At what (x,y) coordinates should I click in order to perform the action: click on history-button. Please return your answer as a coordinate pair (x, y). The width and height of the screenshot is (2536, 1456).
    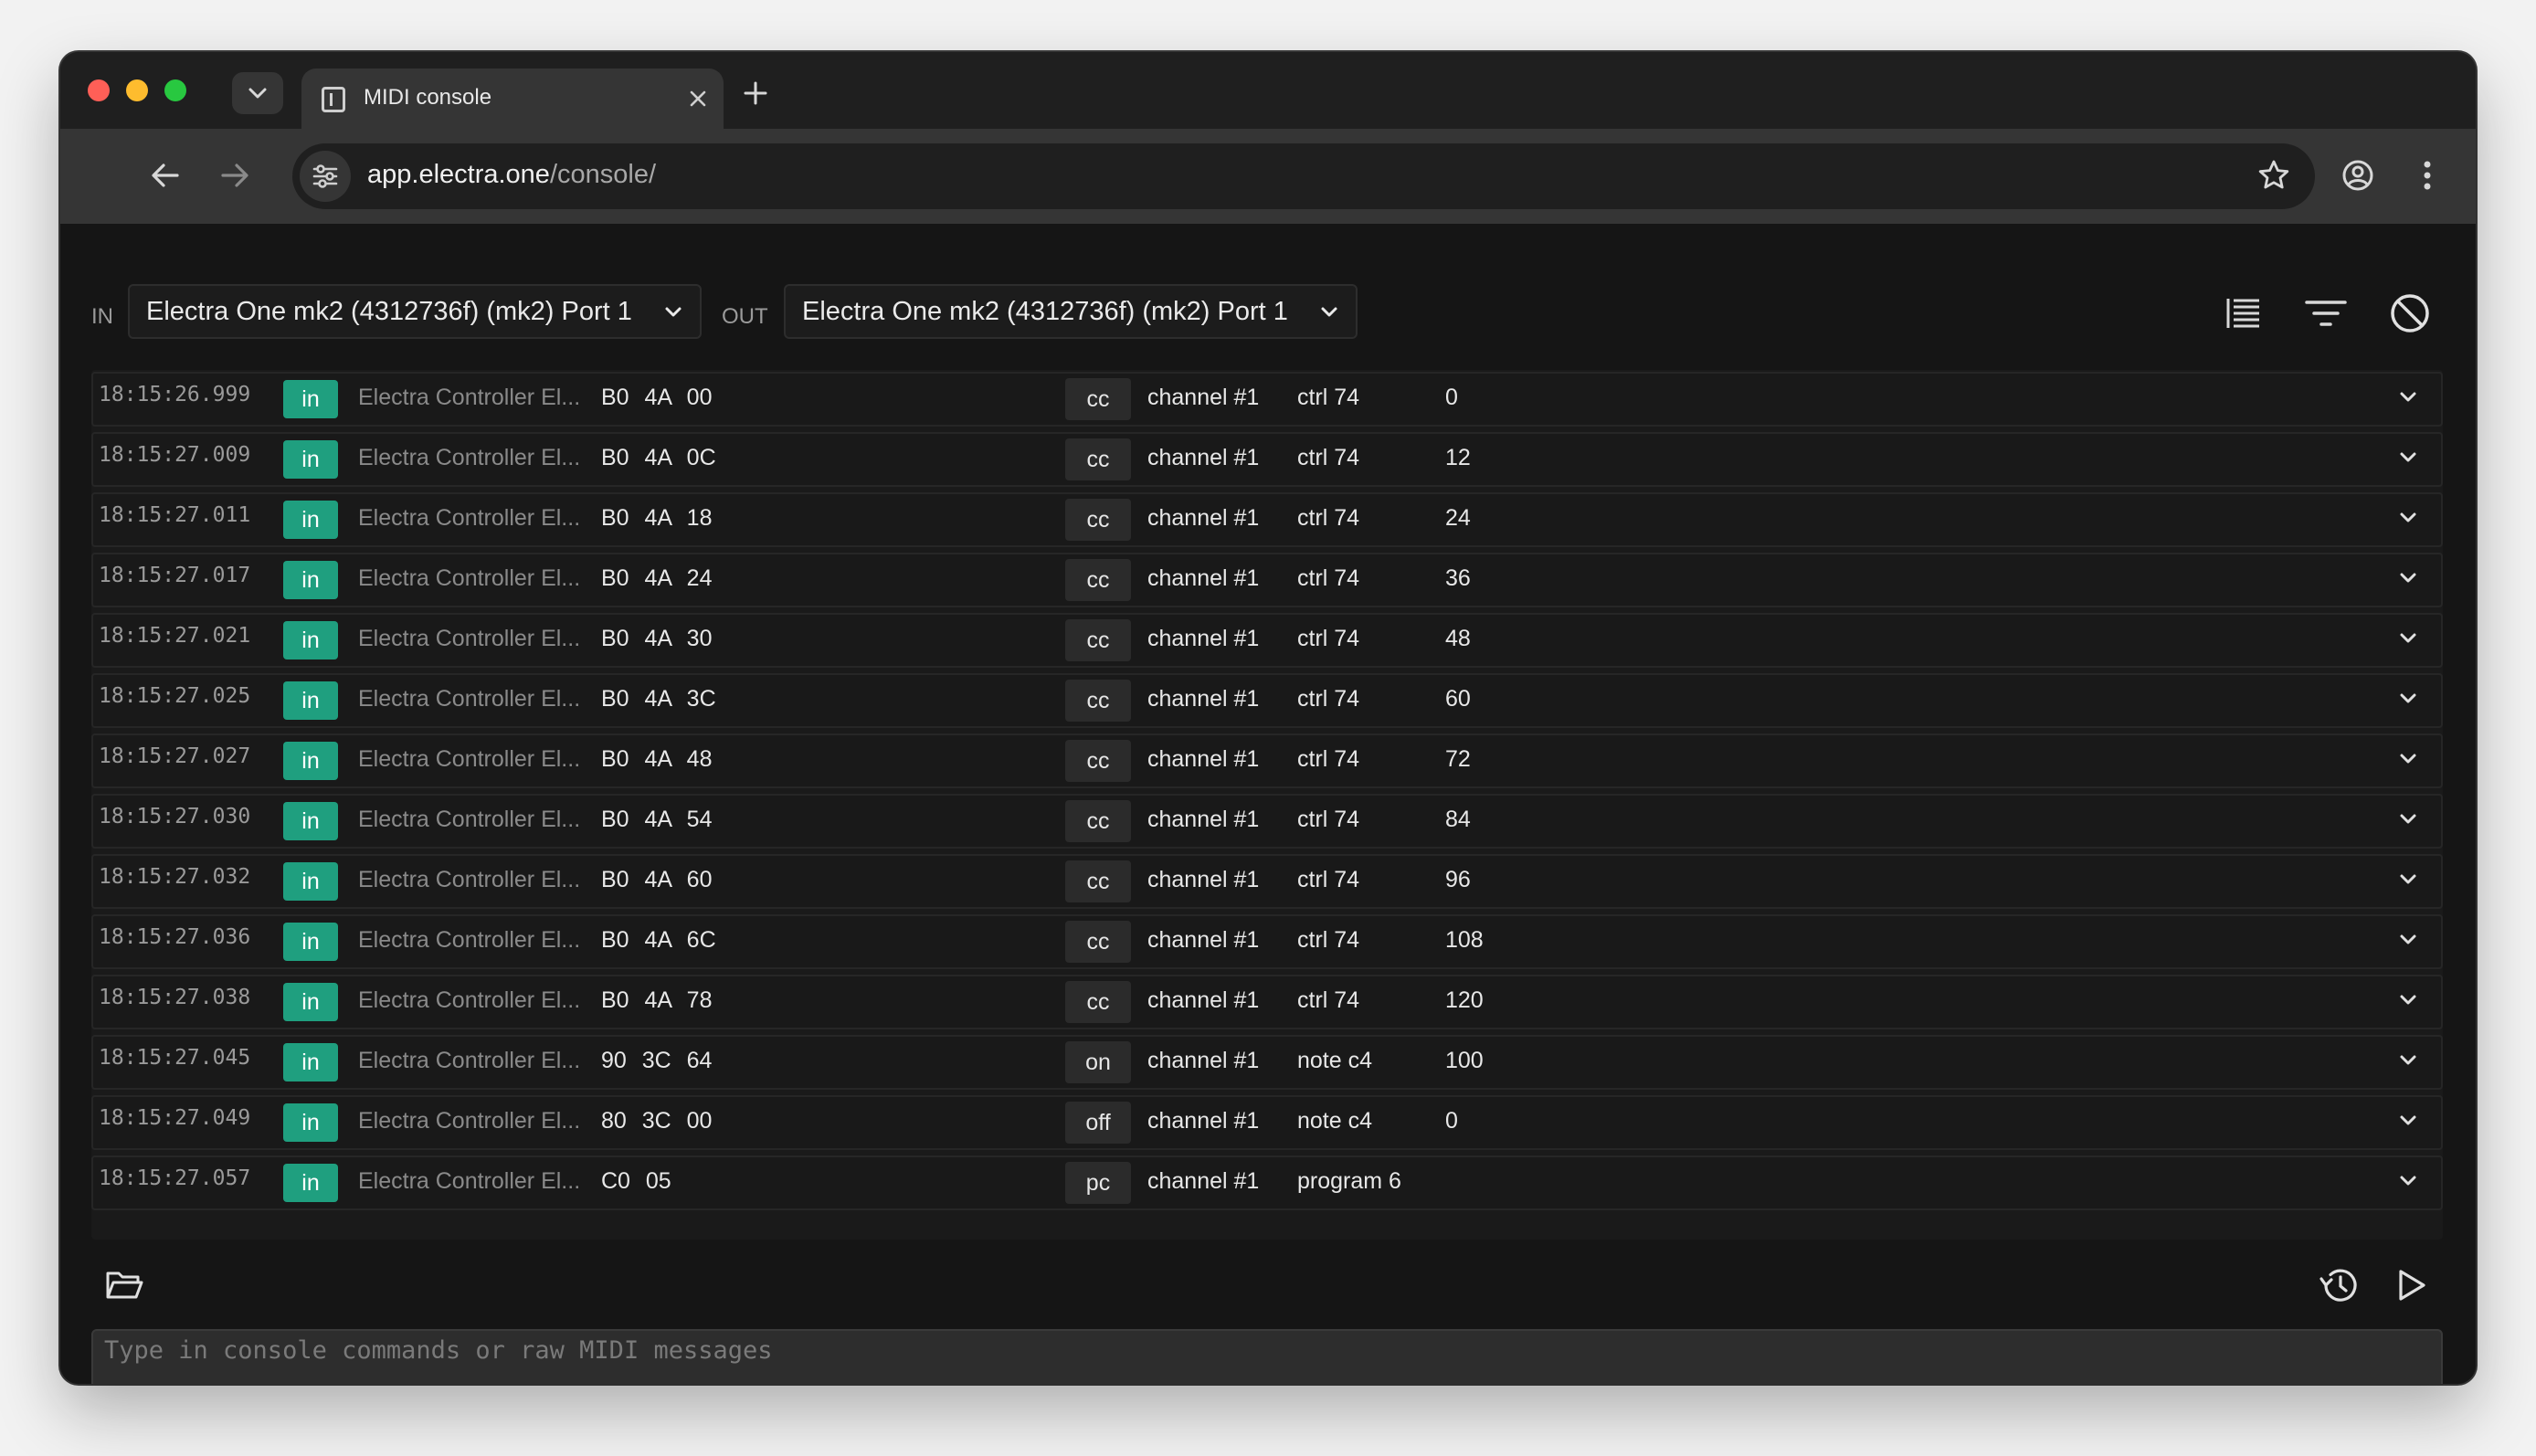
    Looking at the image, I should click on (2338, 1285).